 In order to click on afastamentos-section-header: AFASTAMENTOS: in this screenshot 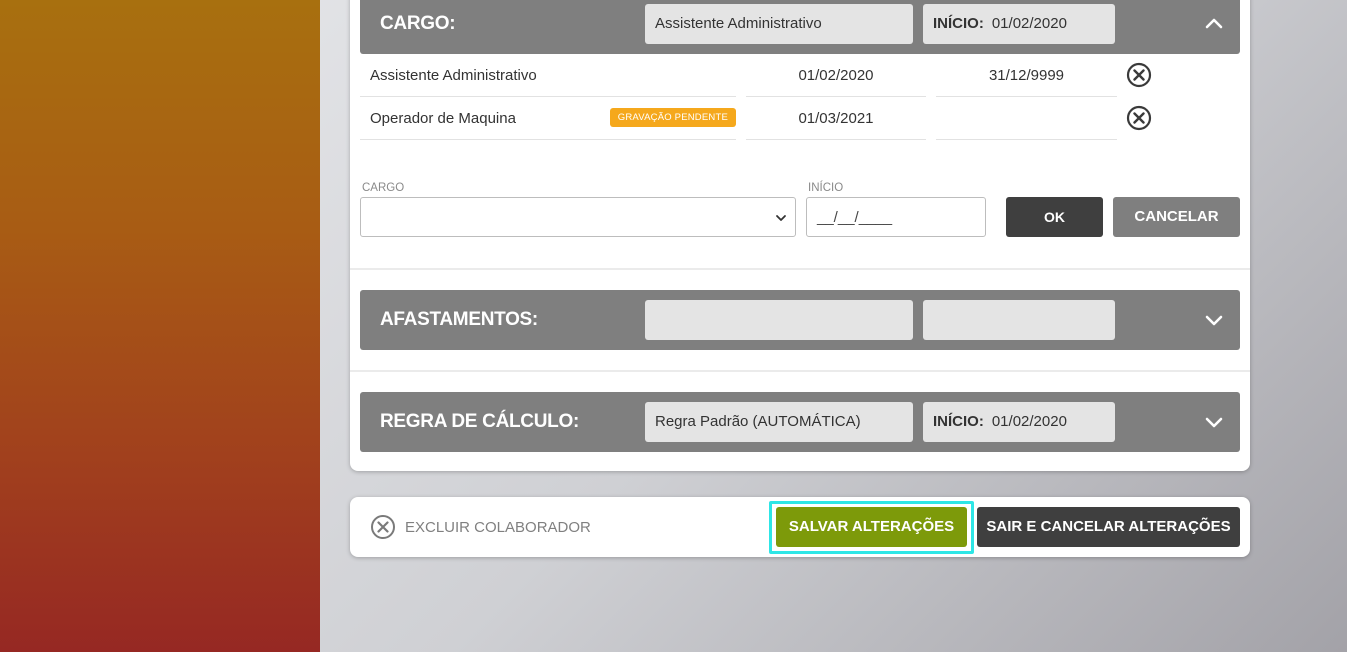, I will do `click(800, 320)`.